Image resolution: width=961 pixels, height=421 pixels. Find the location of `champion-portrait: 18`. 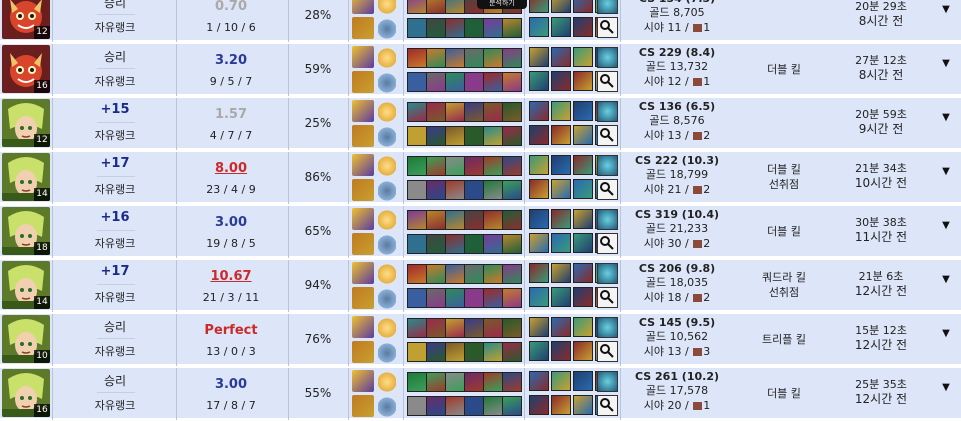

champion-portrait: 18 is located at coordinates (26, 231).